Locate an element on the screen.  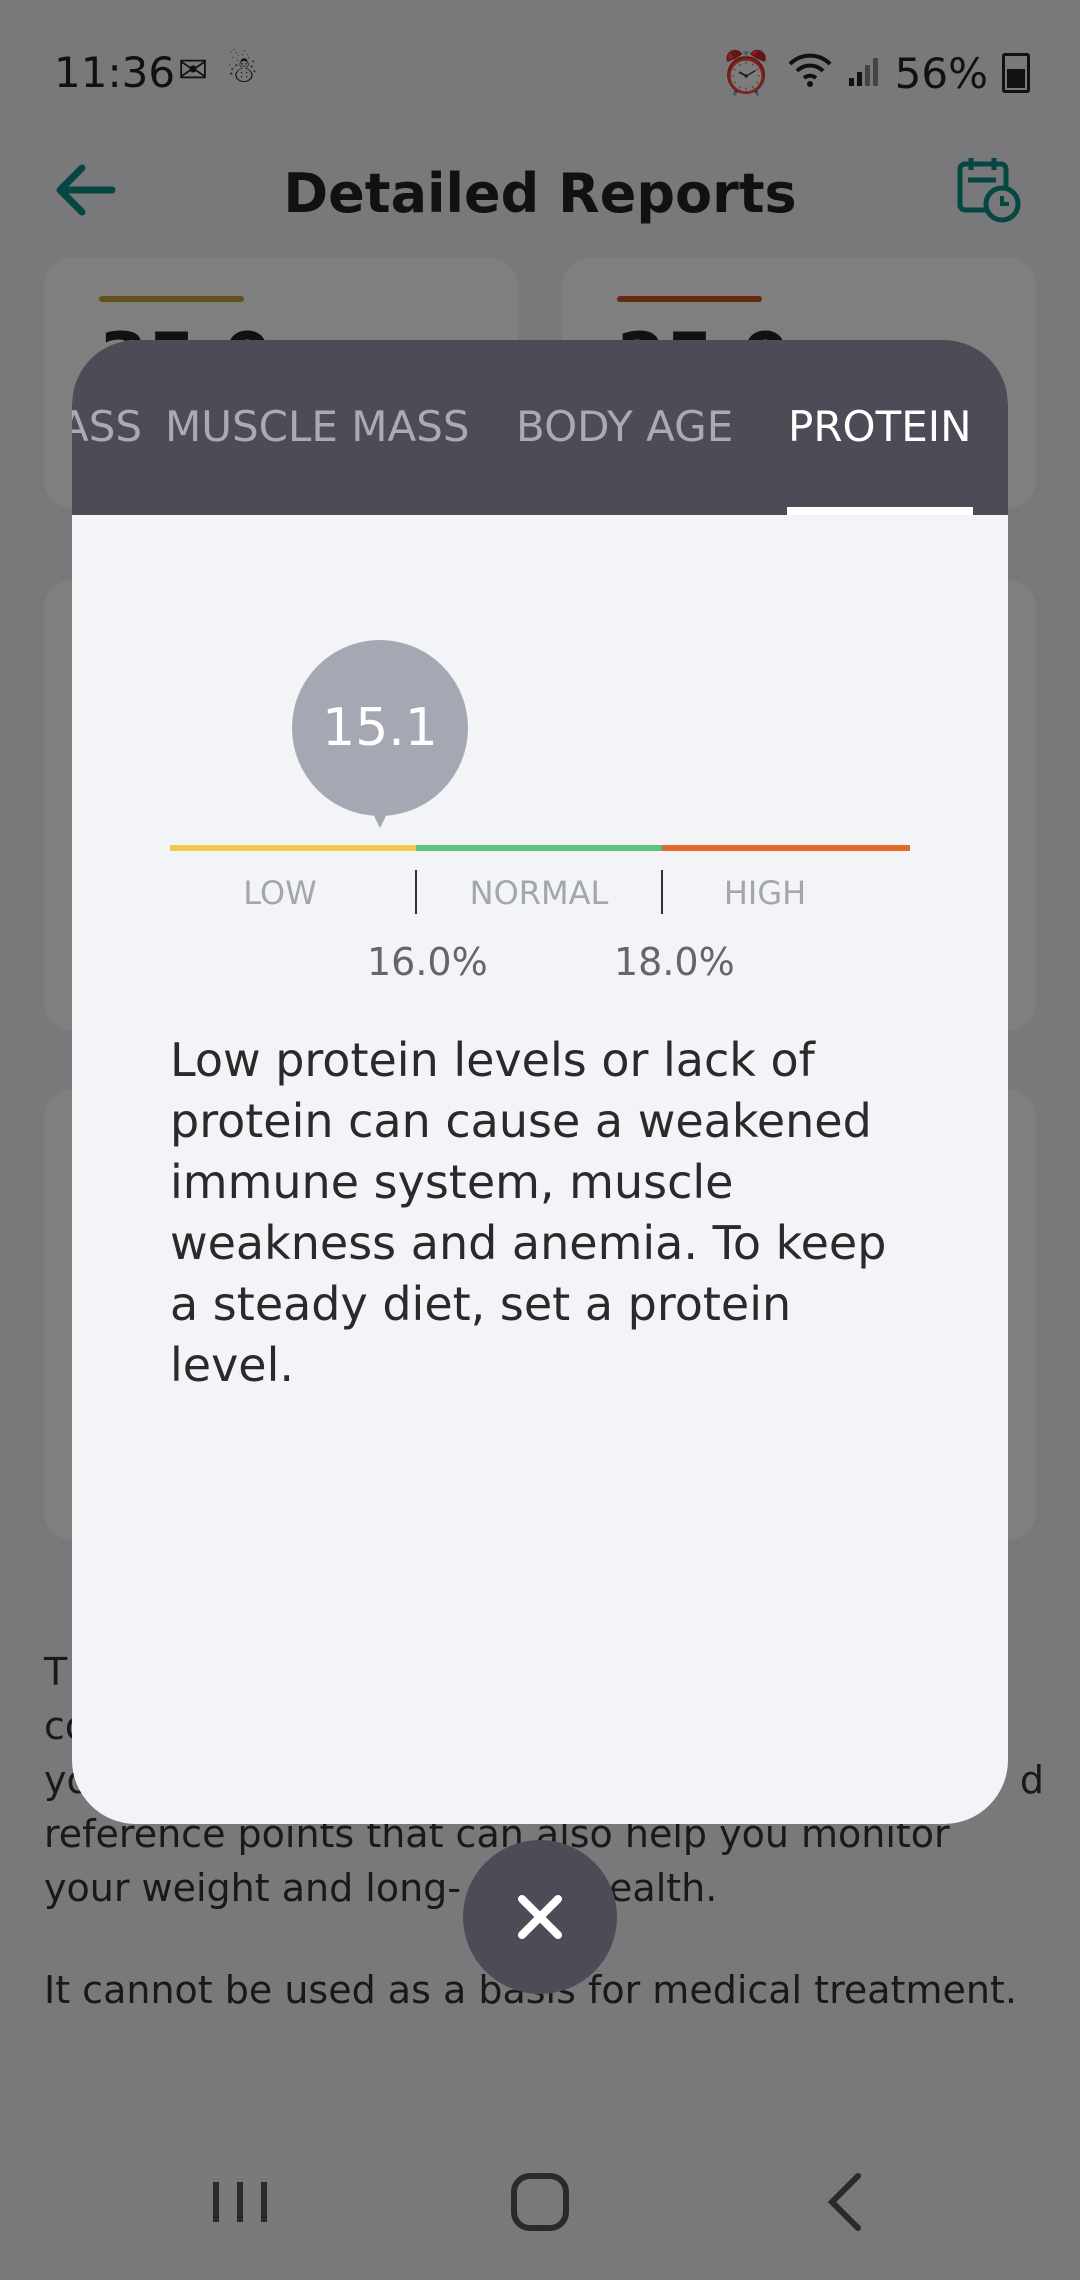
tab-indicator is located at coordinates (880, 511).